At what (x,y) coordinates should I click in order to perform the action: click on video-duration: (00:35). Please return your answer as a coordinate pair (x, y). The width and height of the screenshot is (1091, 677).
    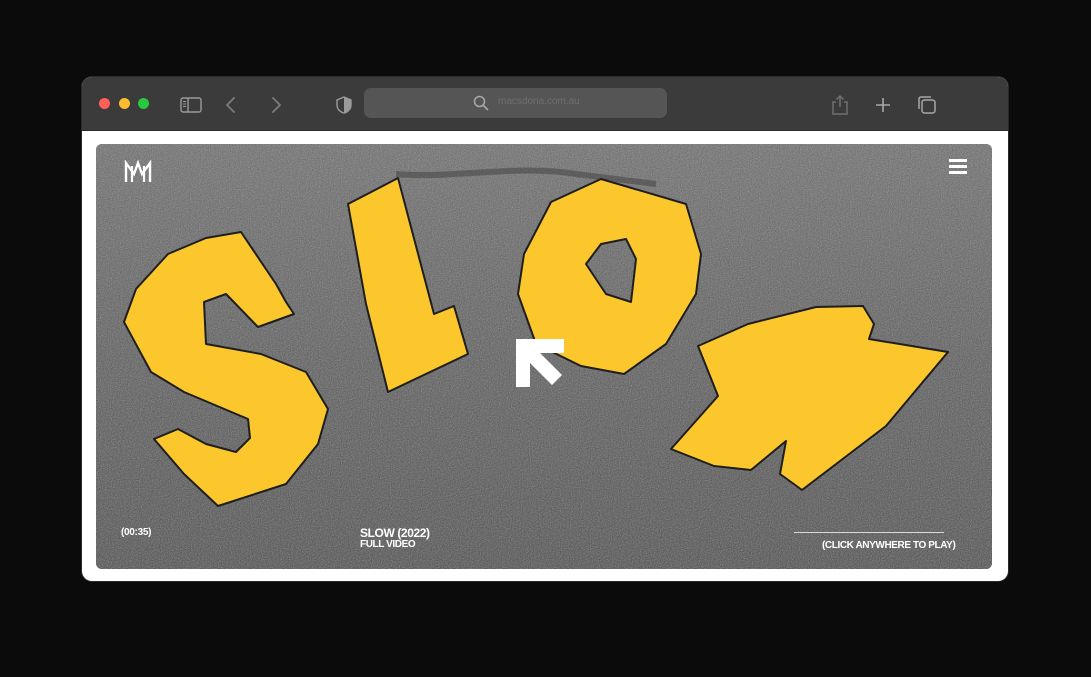
    Looking at the image, I should click on (136, 532).